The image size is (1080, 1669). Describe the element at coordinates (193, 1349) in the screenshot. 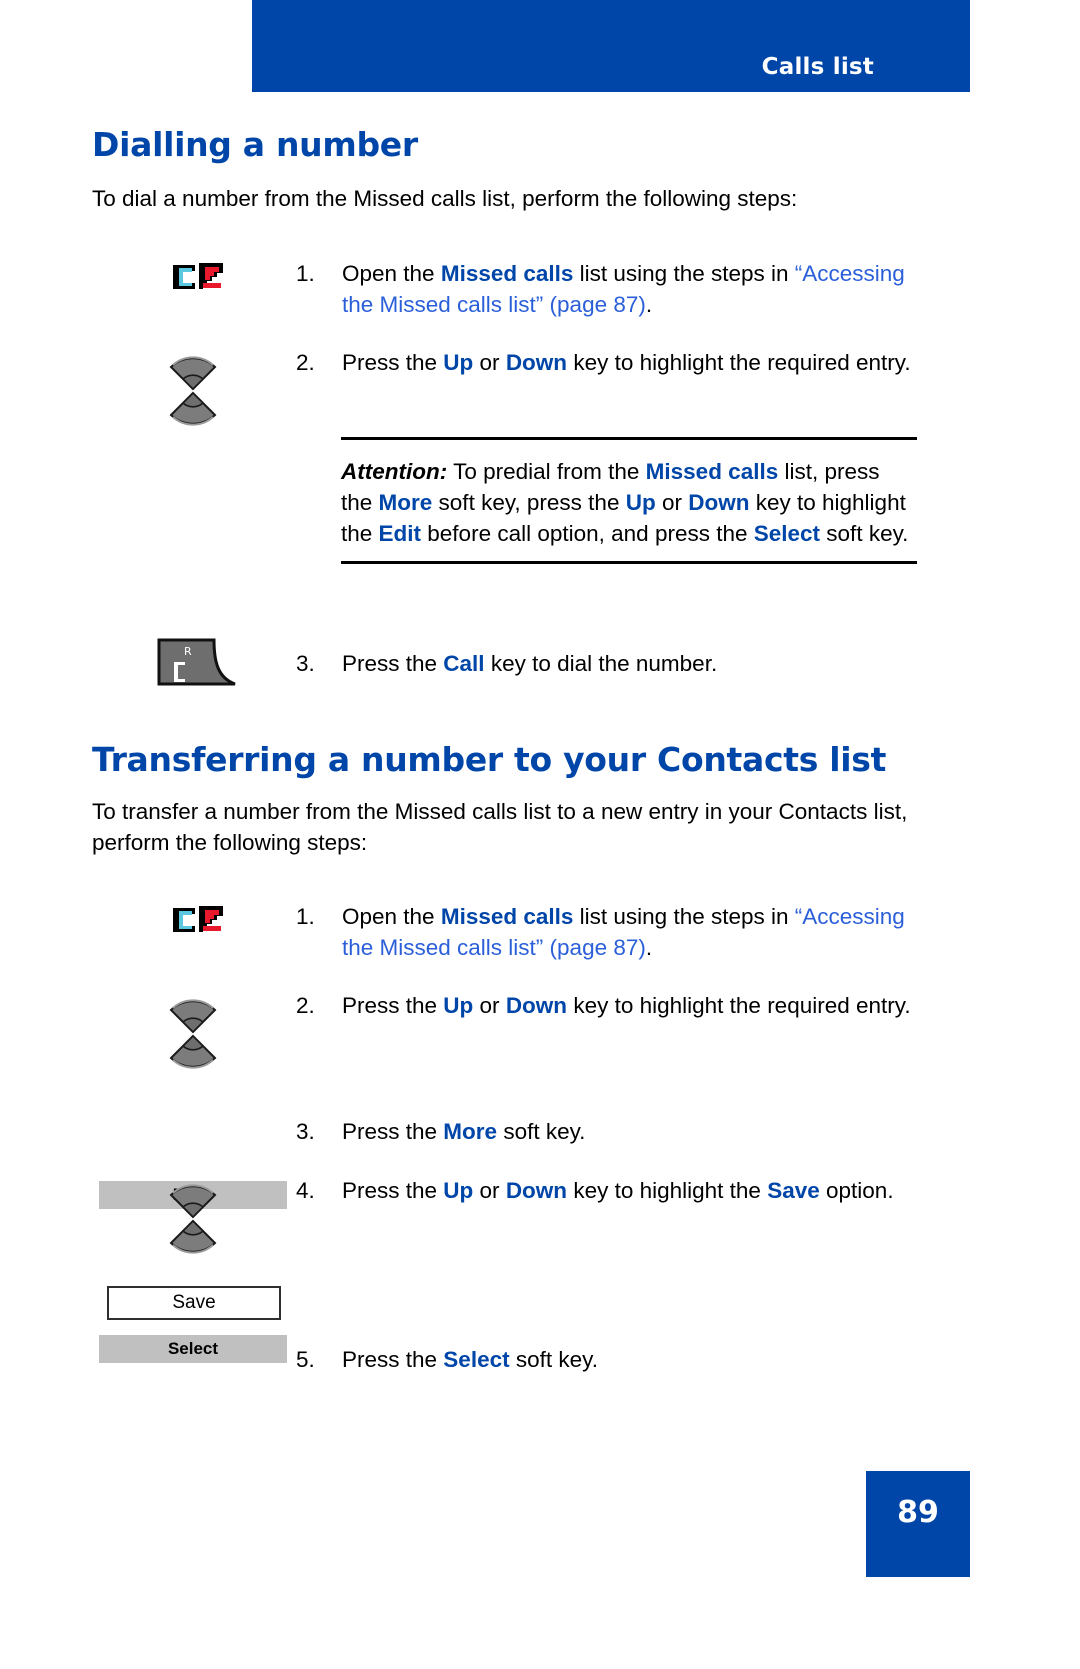

I see `softkey-select-button: Select` at that location.